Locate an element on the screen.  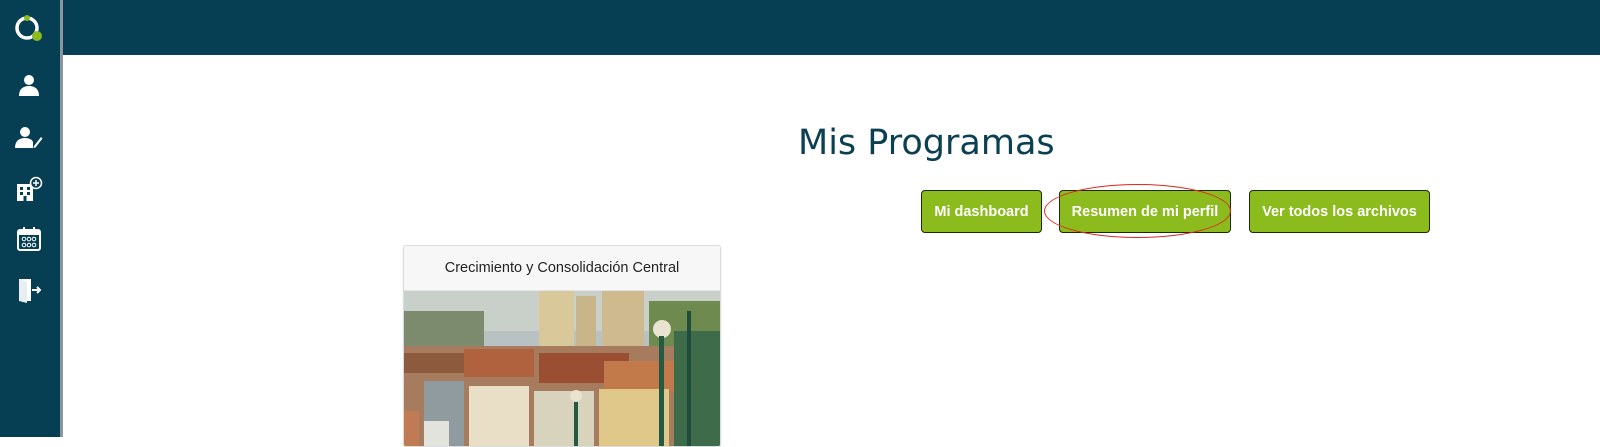
calendar-icon is located at coordinates (29, 239).